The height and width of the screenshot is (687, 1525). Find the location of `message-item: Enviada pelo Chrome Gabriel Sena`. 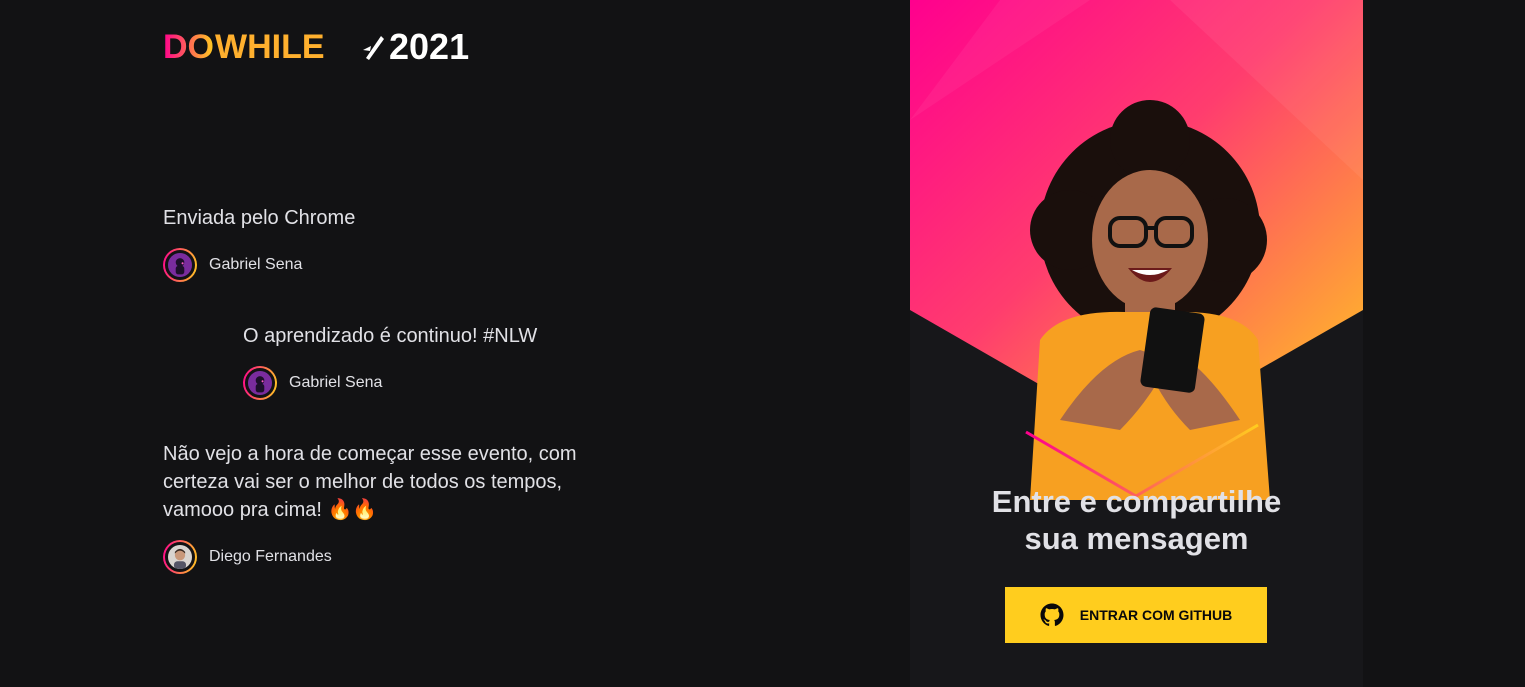

message-item: Enviada pelo Chrome Gabriel Sena is located at coordinates (259, 243).